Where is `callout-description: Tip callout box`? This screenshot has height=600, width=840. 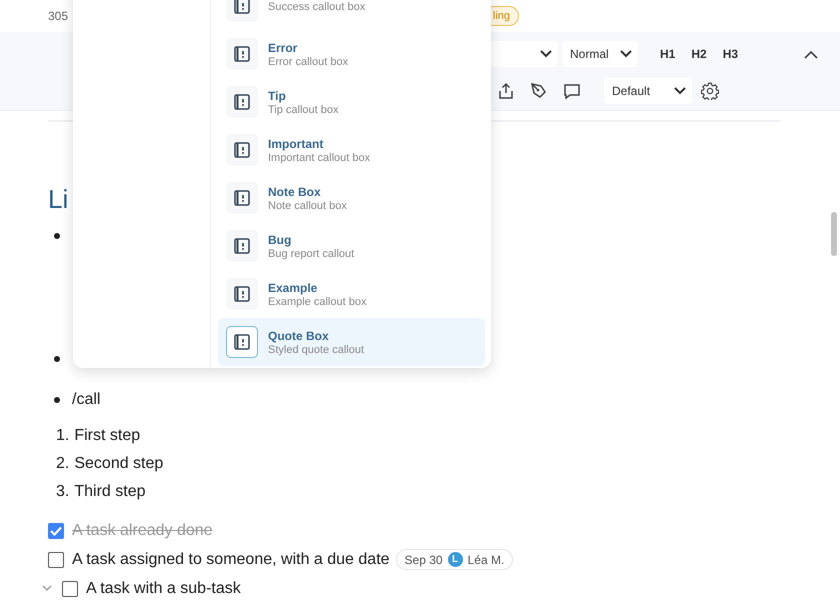 callout-description: Tip callout box is located at coordinates (303, 110).